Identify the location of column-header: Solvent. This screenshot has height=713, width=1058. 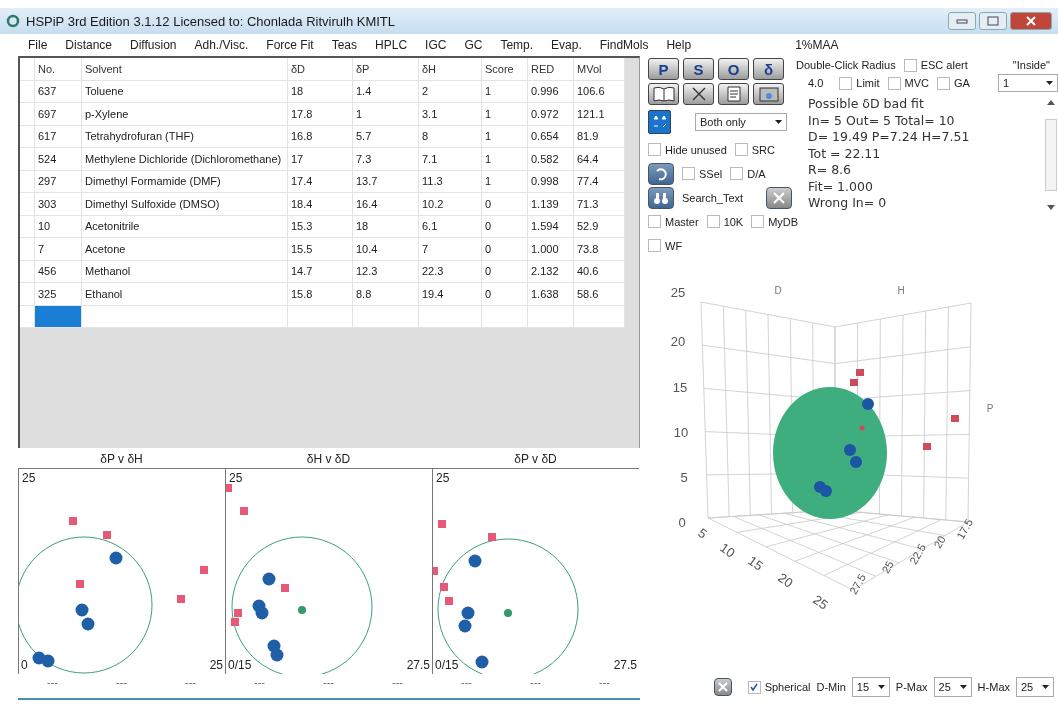
(184, 69).